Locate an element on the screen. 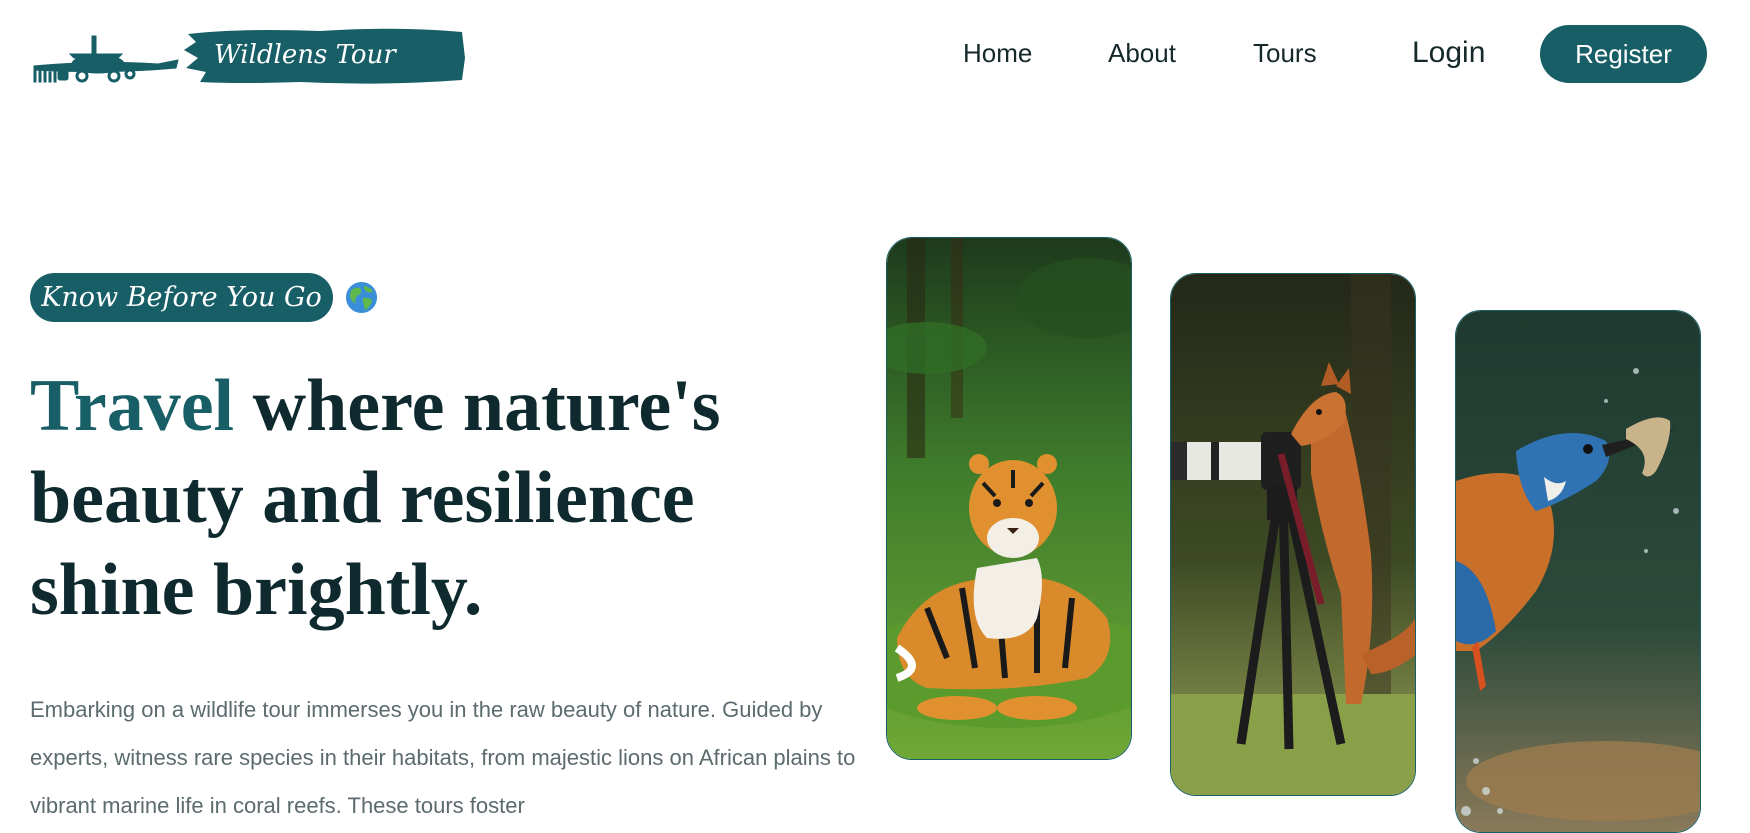 Image resolution: width=1750 pixels, height=833 pixels. brand-name: Wildlens Tour is located at coordinates (305, 55).